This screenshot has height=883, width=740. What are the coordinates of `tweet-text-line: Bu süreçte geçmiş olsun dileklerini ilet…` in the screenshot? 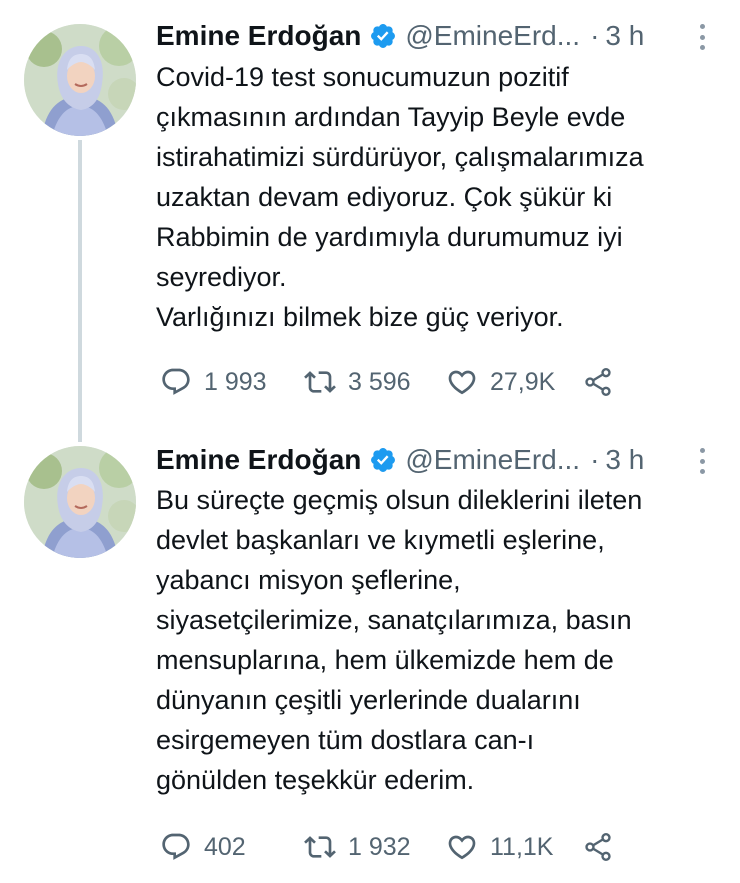 It's located at (399, 500).